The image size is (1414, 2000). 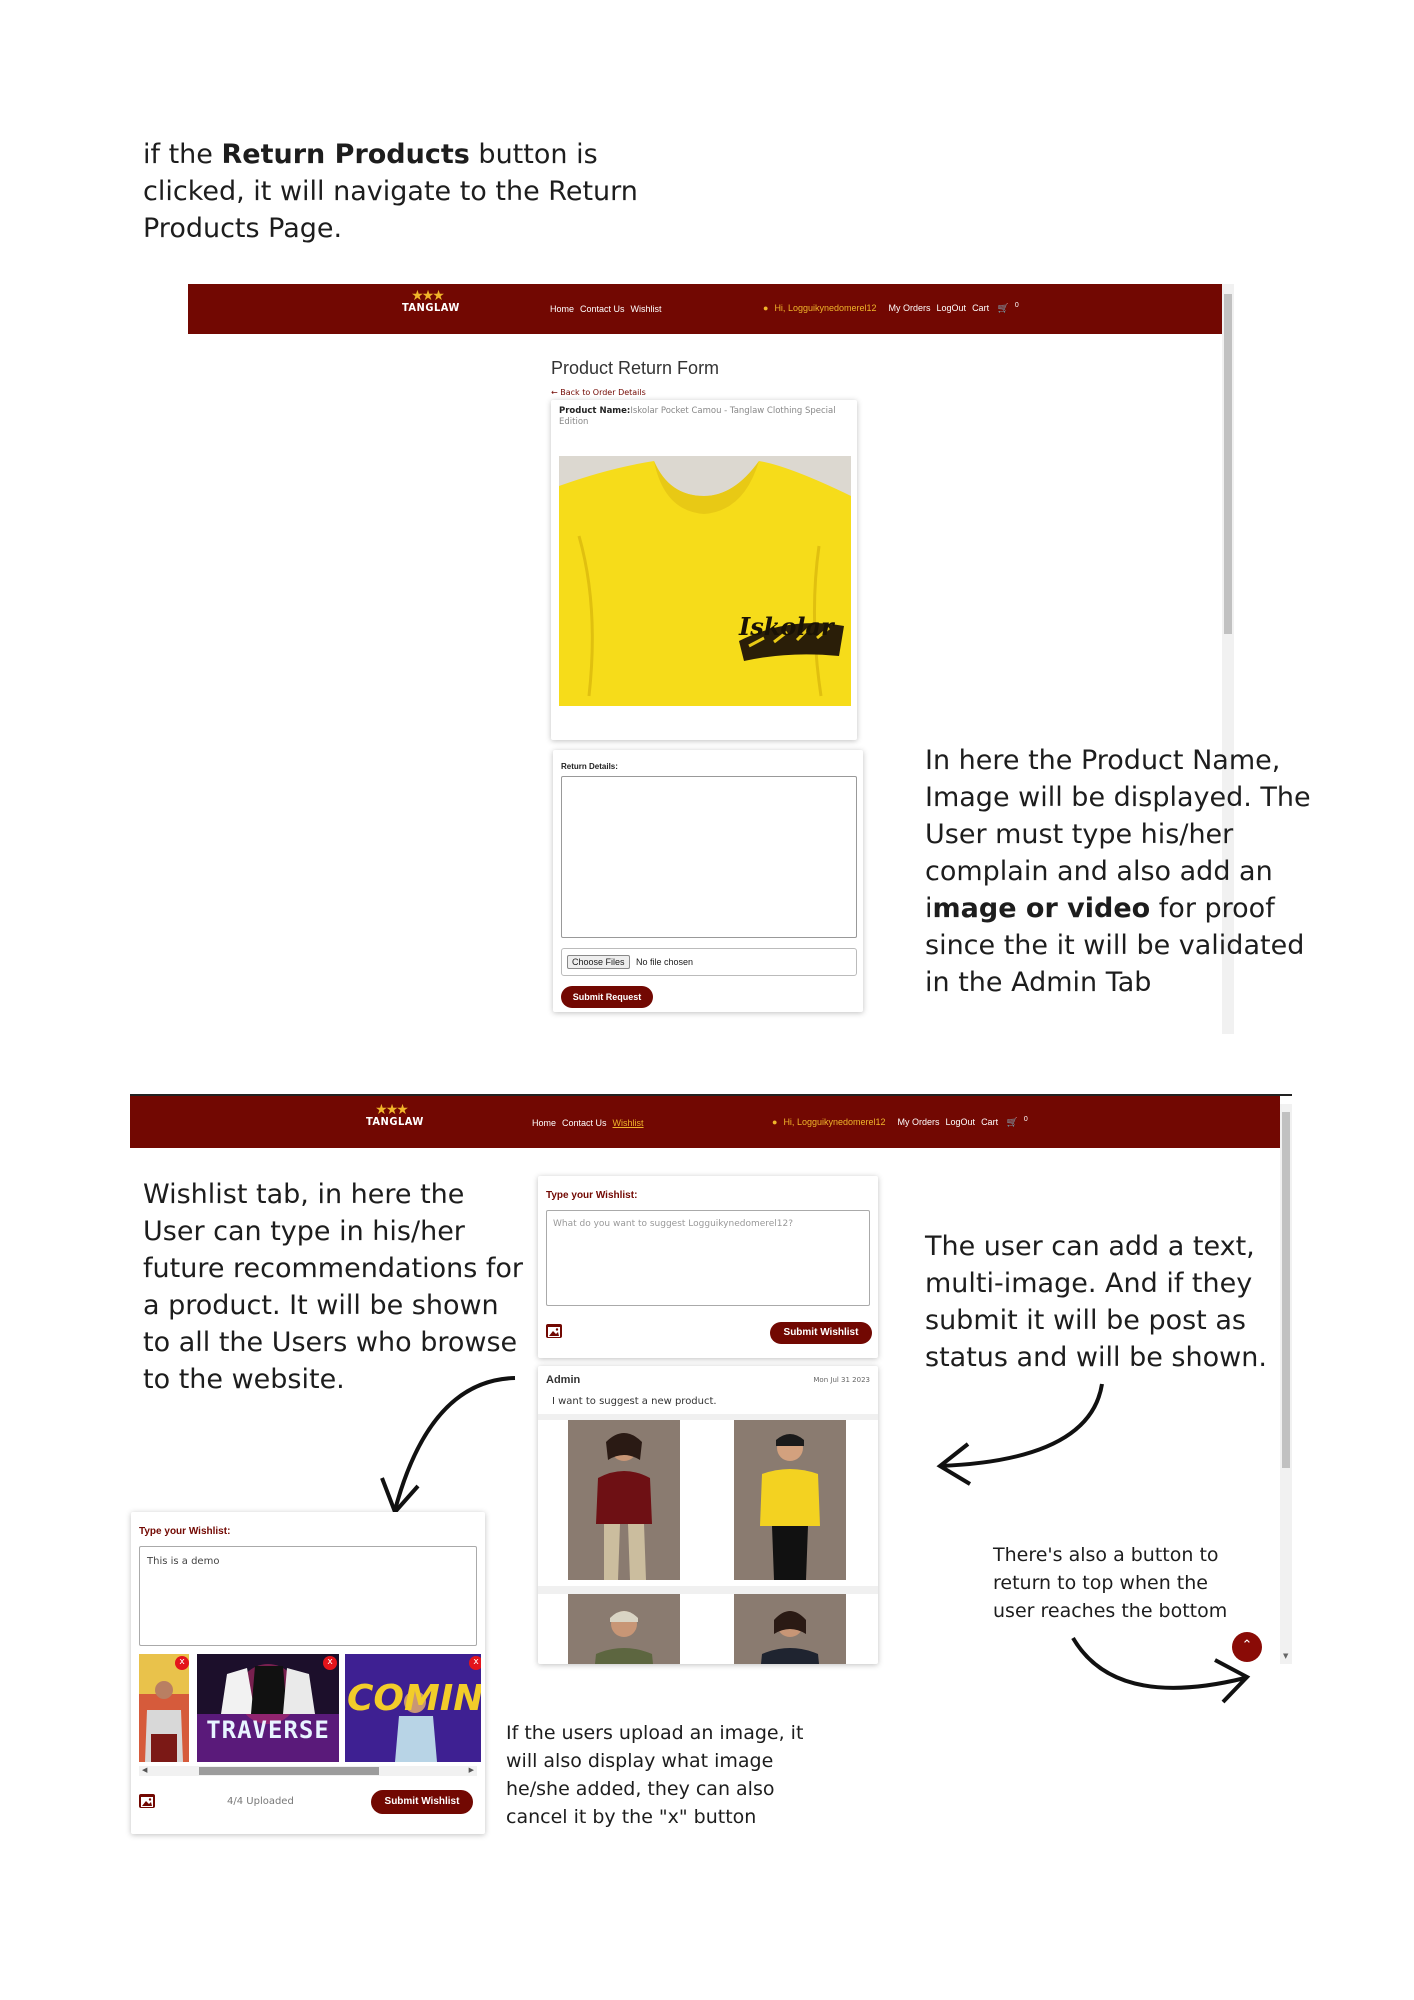 What do you see at coordinates (589, 766) in the screenshot?
I see `return-details-label: Return Details:` at bounding box center [589, 766].